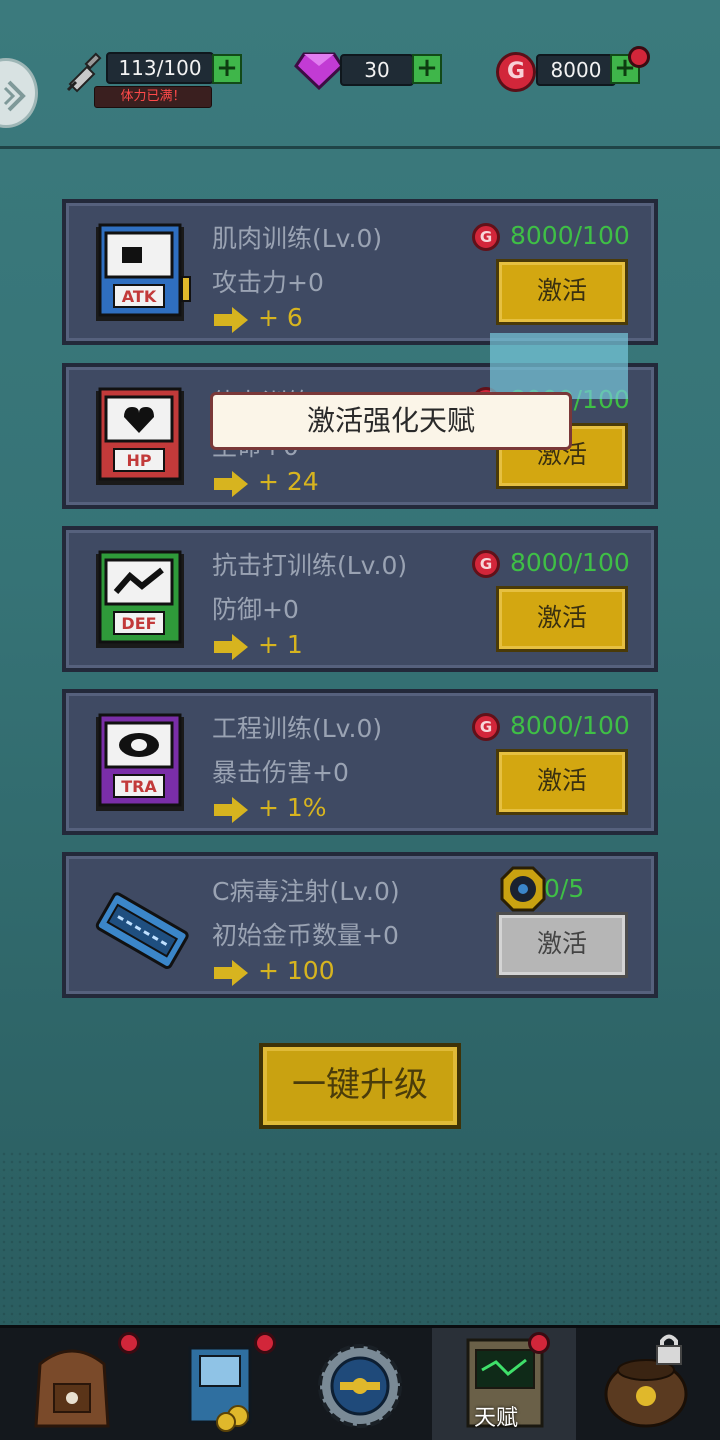  I want to click on atk-book-label: ATK, so click(139, 296).